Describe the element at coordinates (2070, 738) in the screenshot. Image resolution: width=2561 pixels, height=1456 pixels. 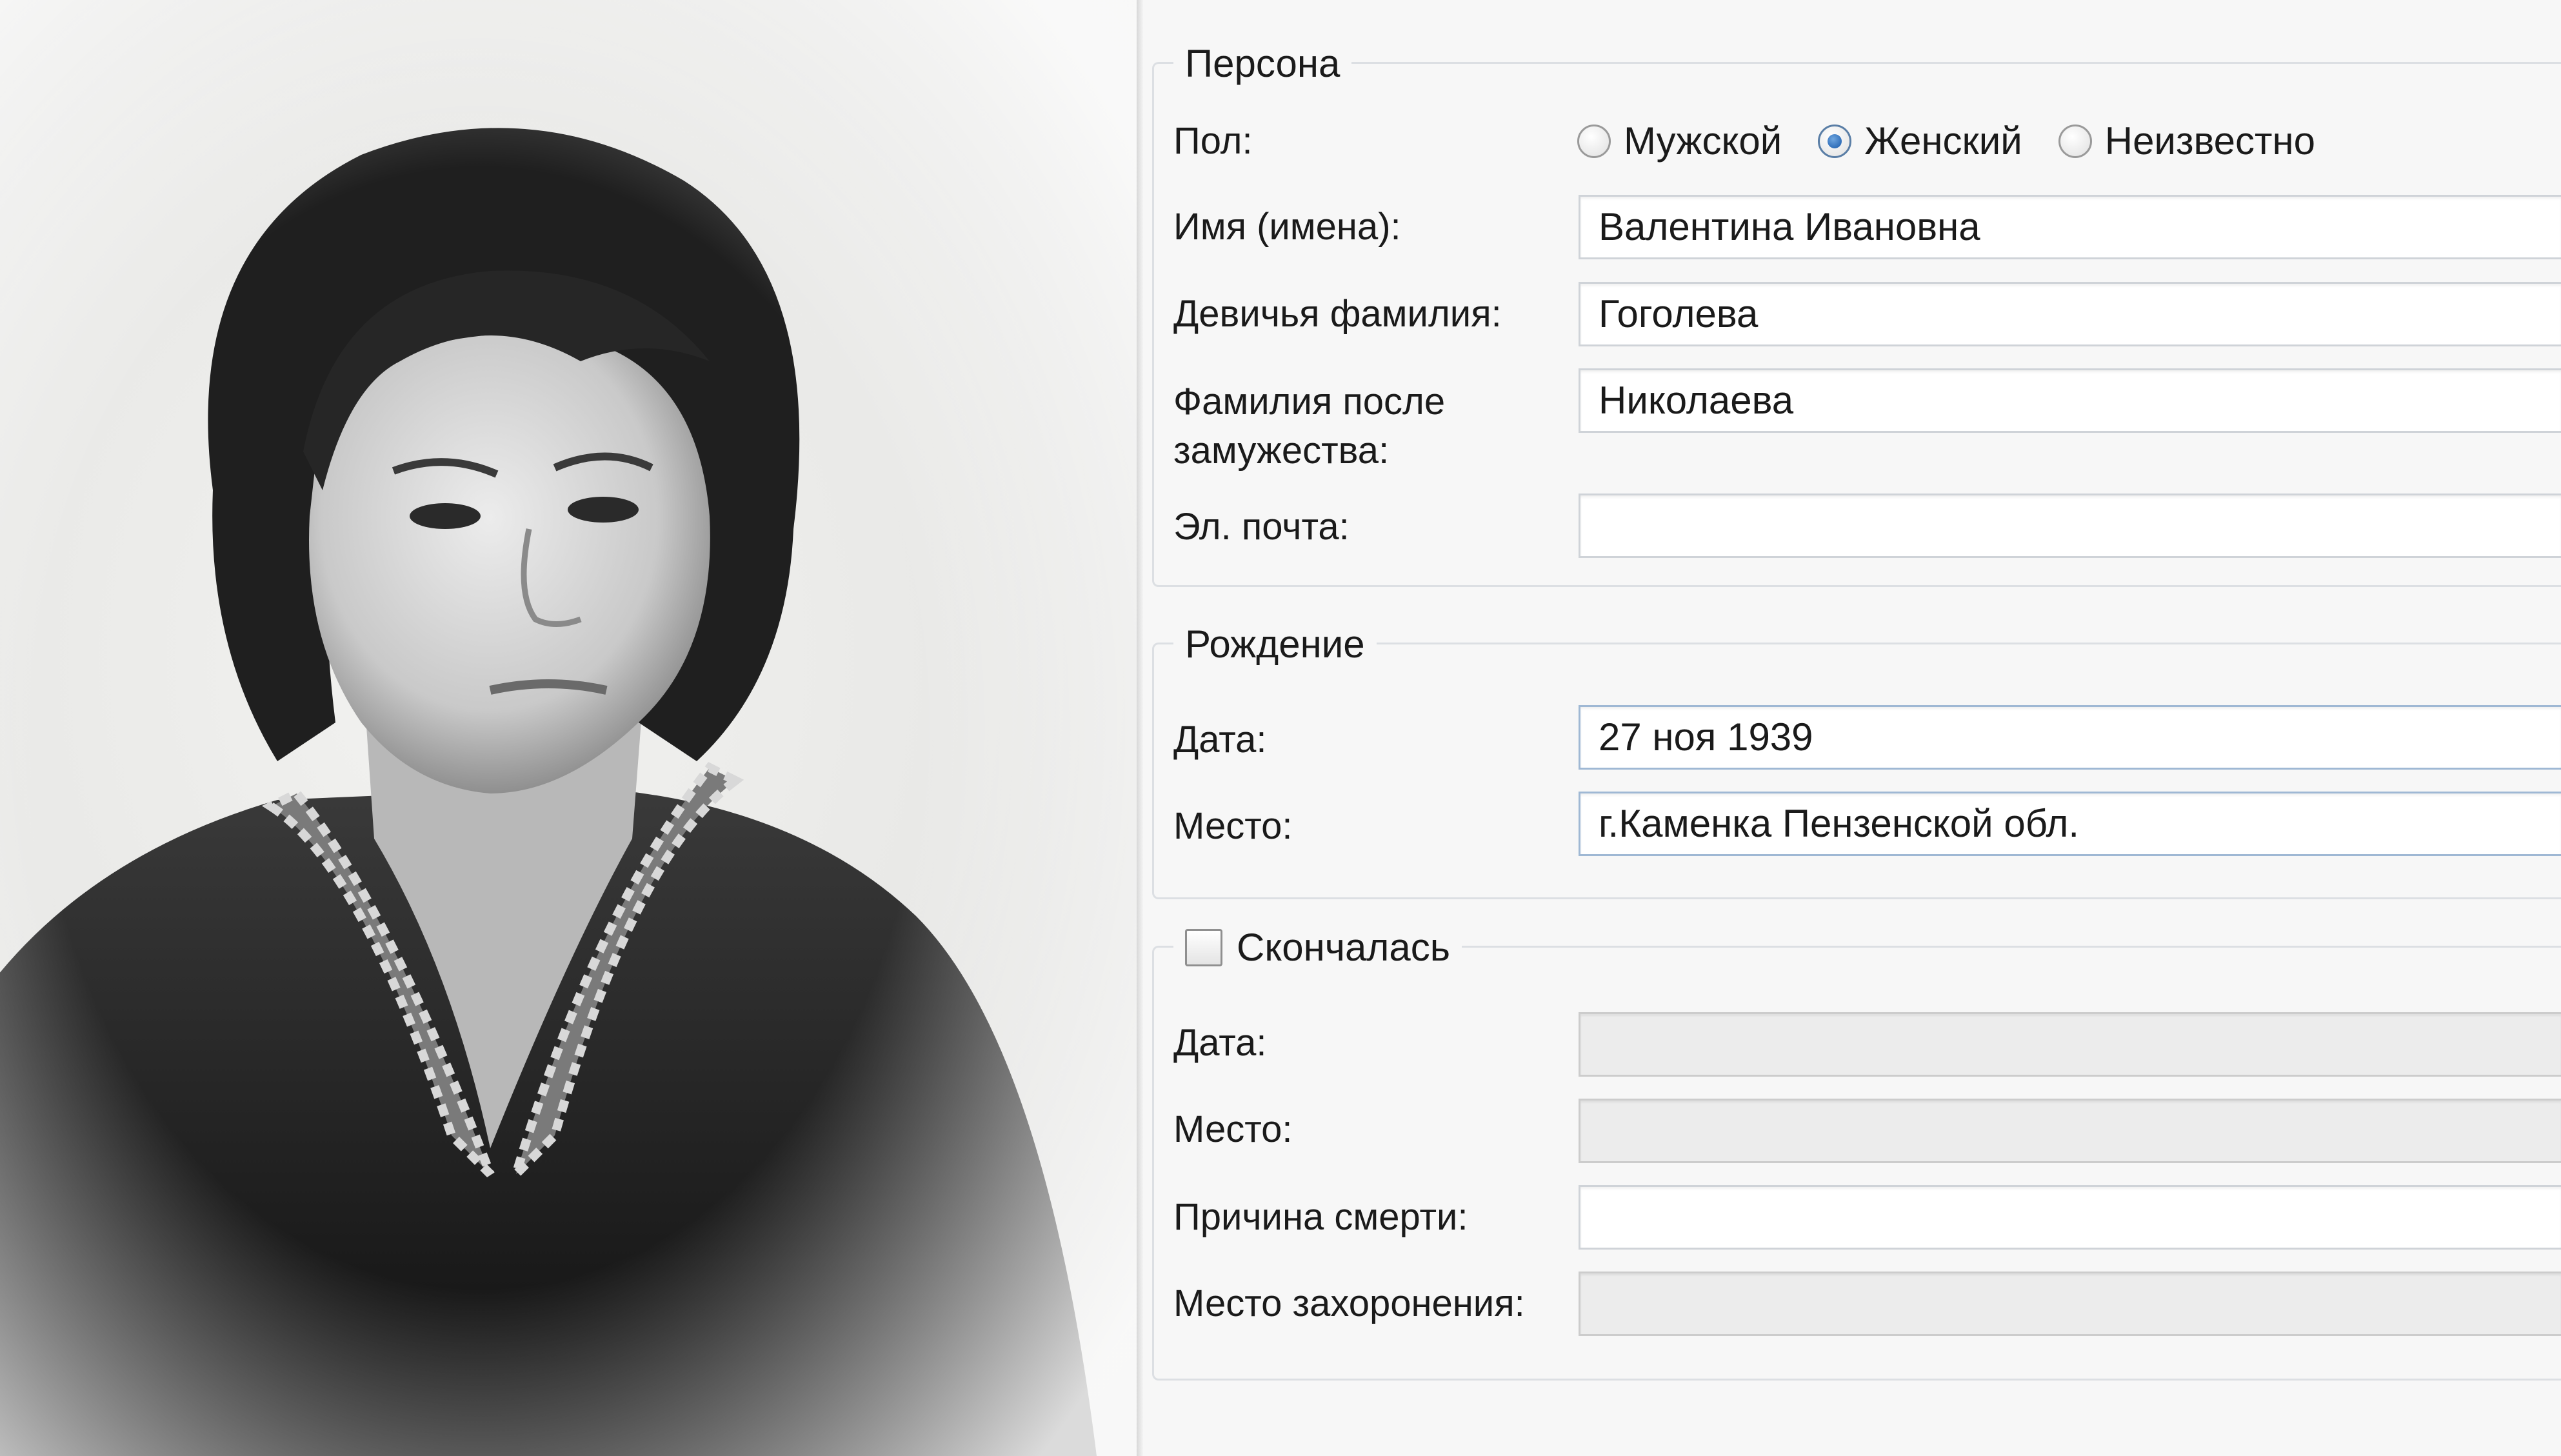
I see `birth-date-input: 27 ноя 1939` at that location.